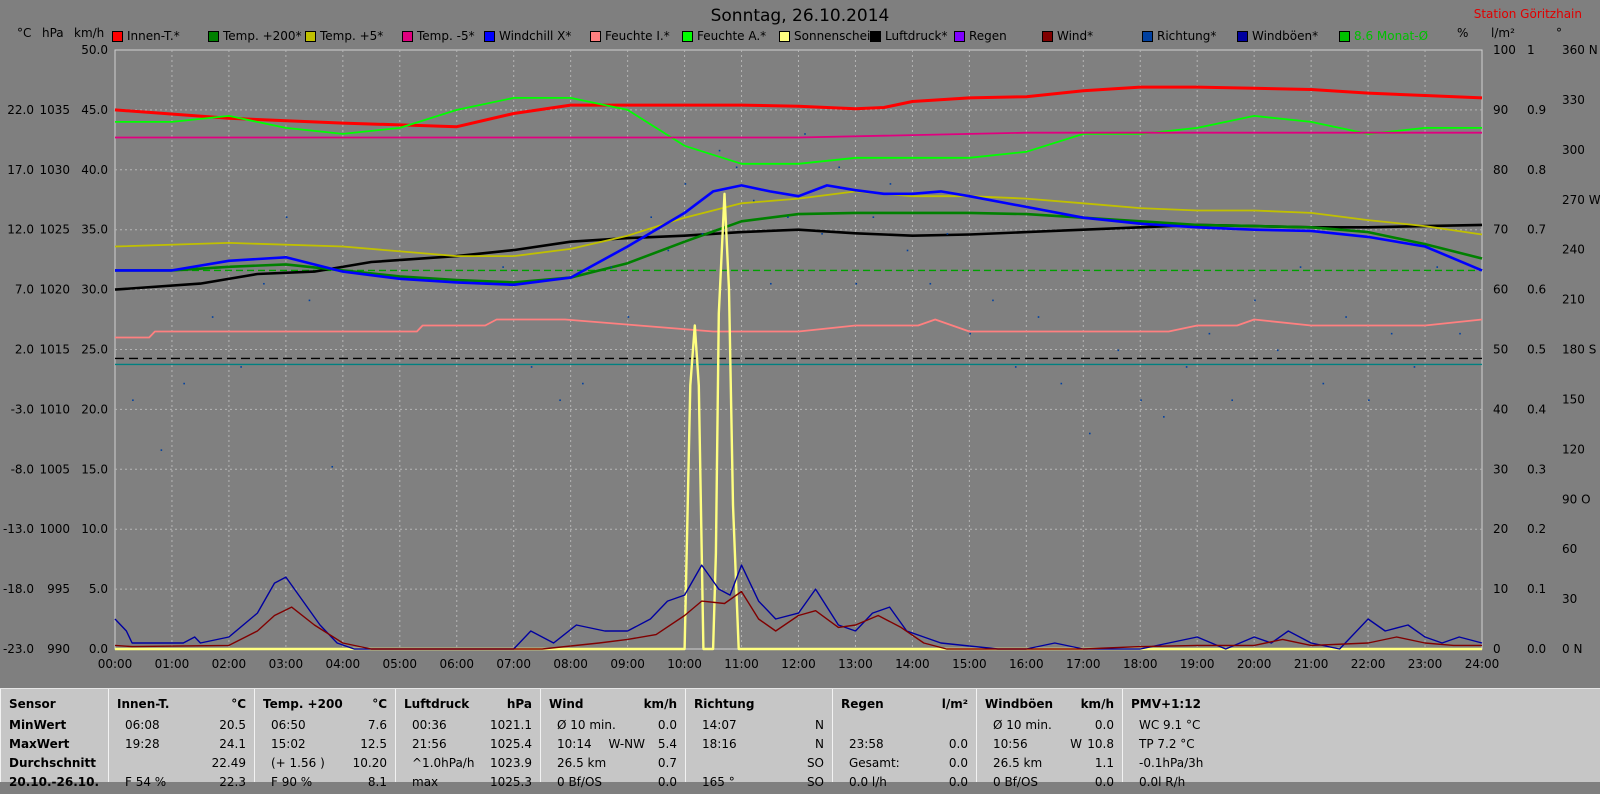 The image size is (1600, 794). Describe the element at coordinates (298, 763) in the screenshot. I see `cell-label: (+ 1.56 )` at that location.